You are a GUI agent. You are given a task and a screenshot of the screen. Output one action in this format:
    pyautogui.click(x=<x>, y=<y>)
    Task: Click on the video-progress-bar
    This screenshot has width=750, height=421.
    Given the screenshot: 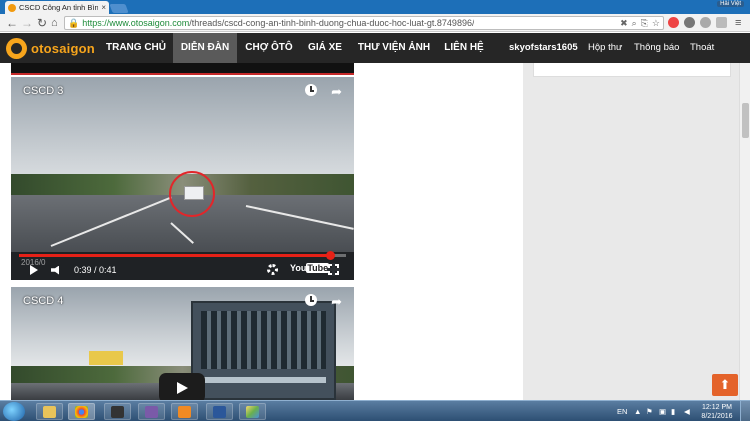 What is the action you would take?
    pyautogui.click(x=182, y=255)
    